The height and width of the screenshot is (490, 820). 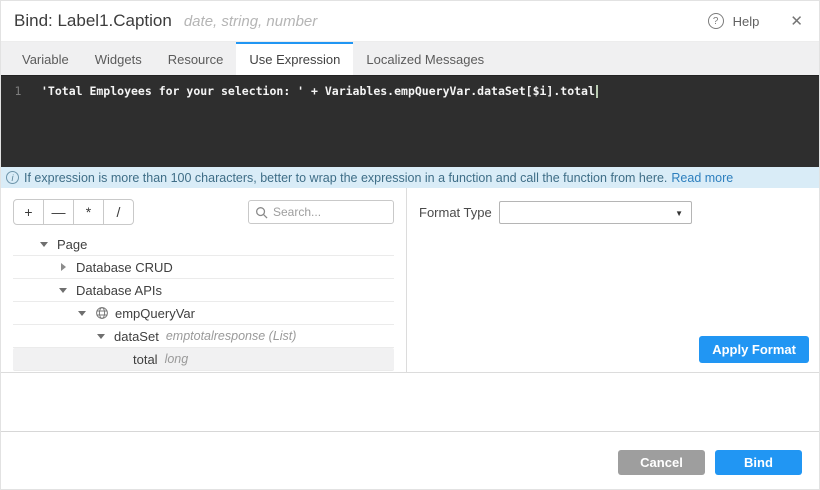 I want to click on tree-node-database-apis: Database APIs, so click(x=203, y=290).